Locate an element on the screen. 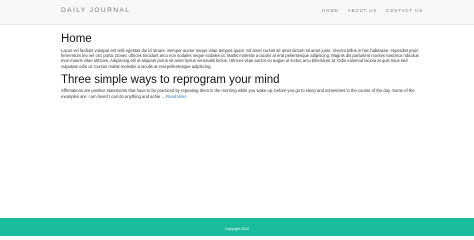 Image resolution: width=474 pixels, height=240 pixels. nav-link-about-us: ABOUT US is located at coordinates (362, 10).